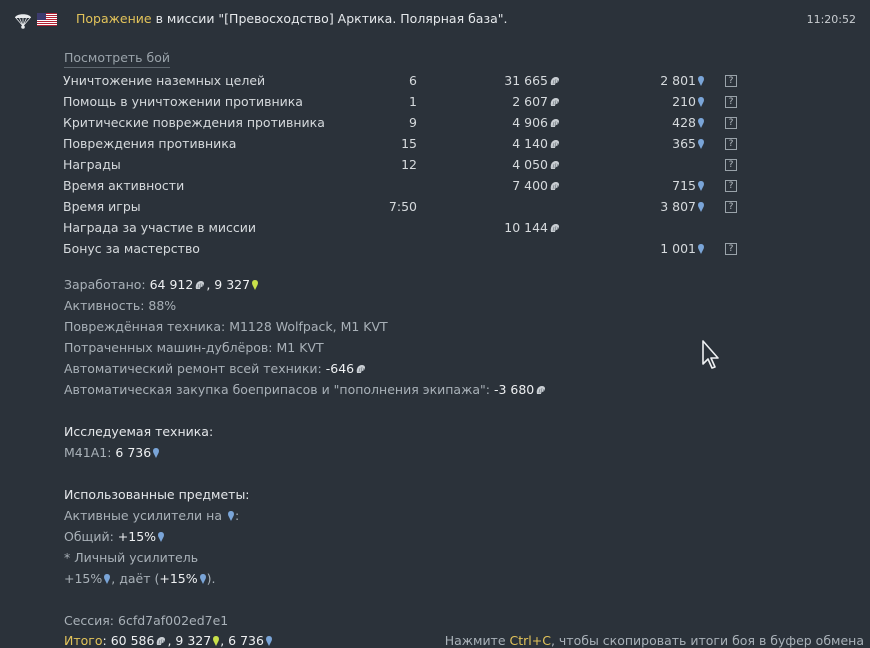 This screenshot has height=648, width=870. What do you see at coordinates (423, 251) in the screenshot?
I see `reward-row: Бонус за мастерство 1 001?` at bounding box center [423, 251].